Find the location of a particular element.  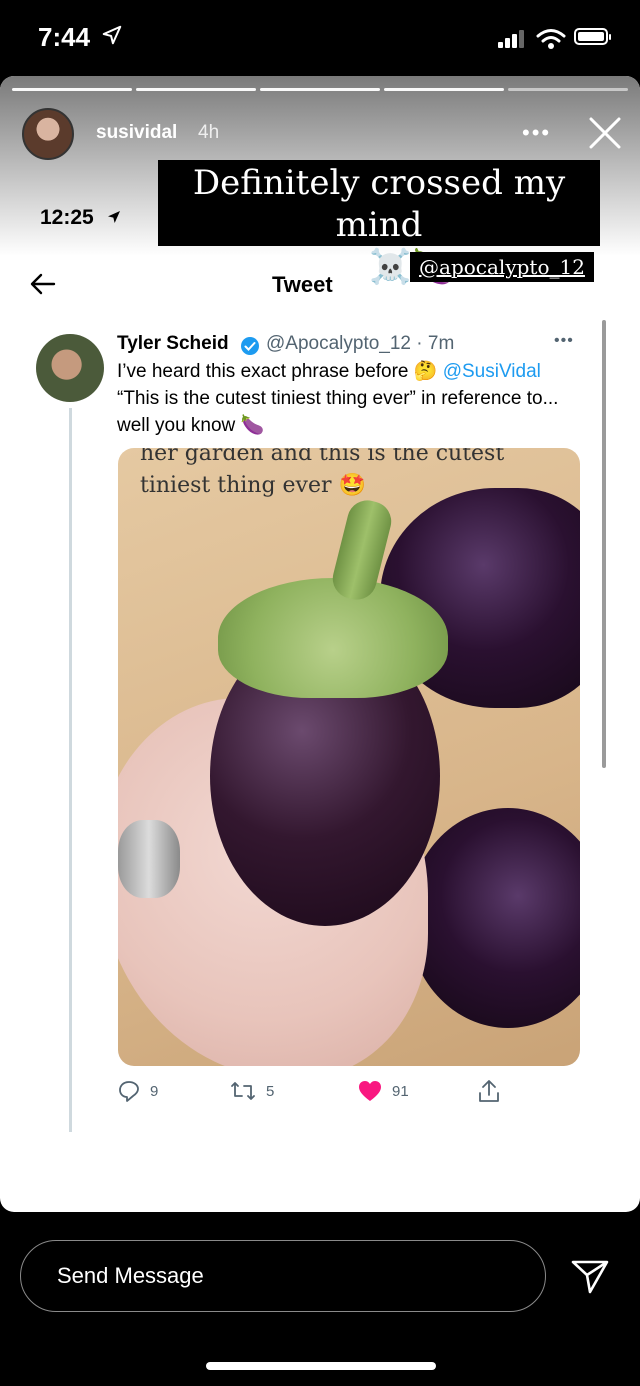

eggplant-calyx is located at coordinates (333, 638).